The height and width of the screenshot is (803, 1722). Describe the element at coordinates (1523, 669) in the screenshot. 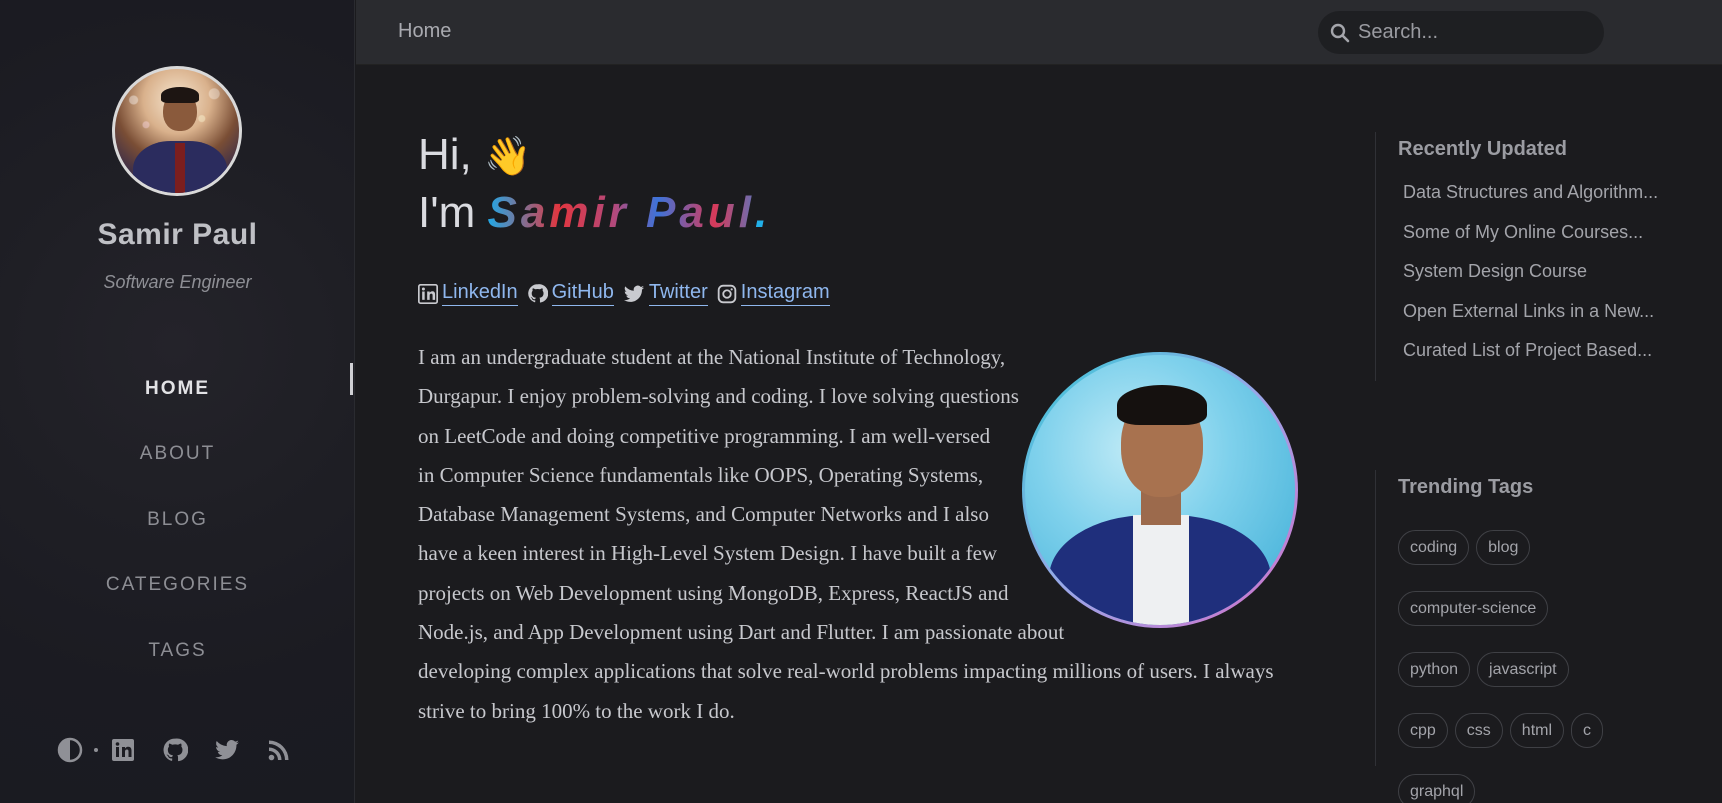

I see `tag-javascript: javascript` at that location.